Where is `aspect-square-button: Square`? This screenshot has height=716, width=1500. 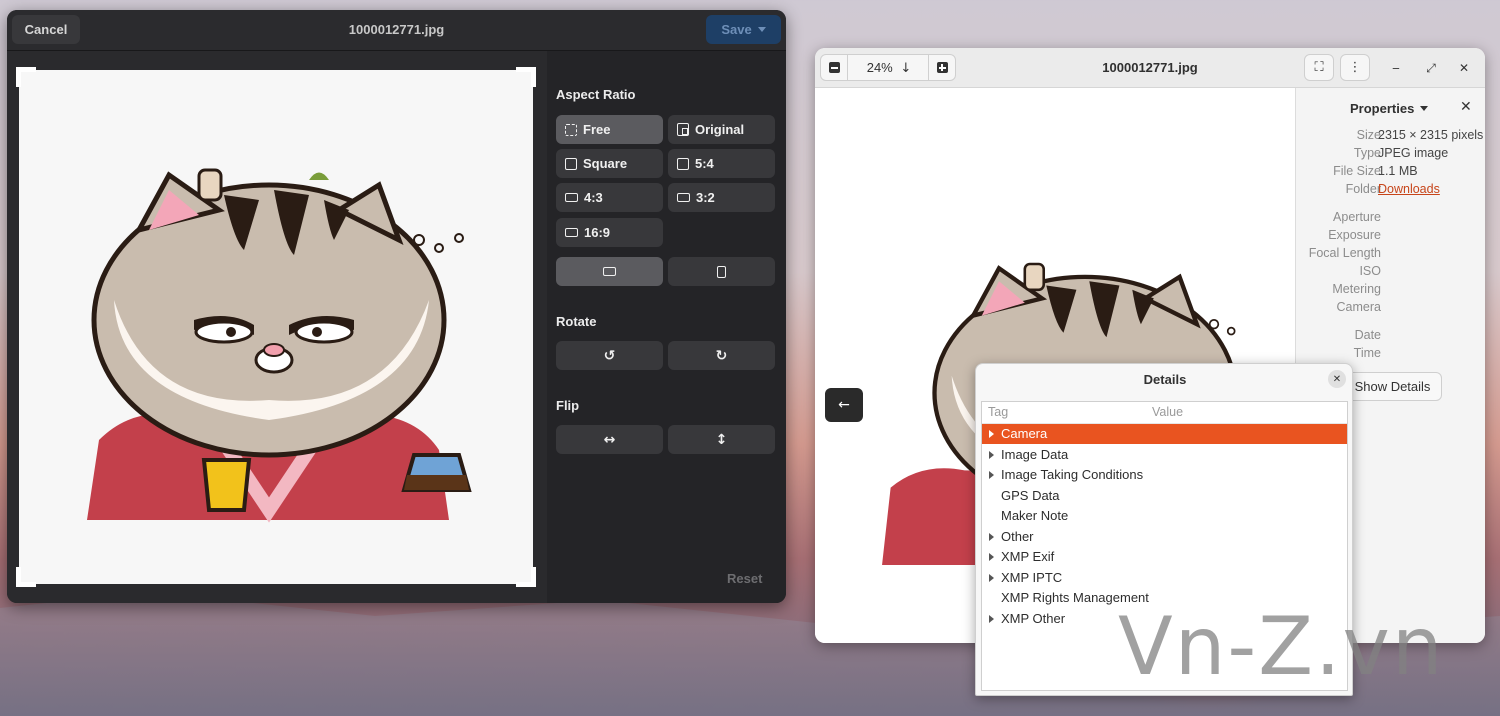
aspect-square-button: Square is located at coordinates (609, 163).